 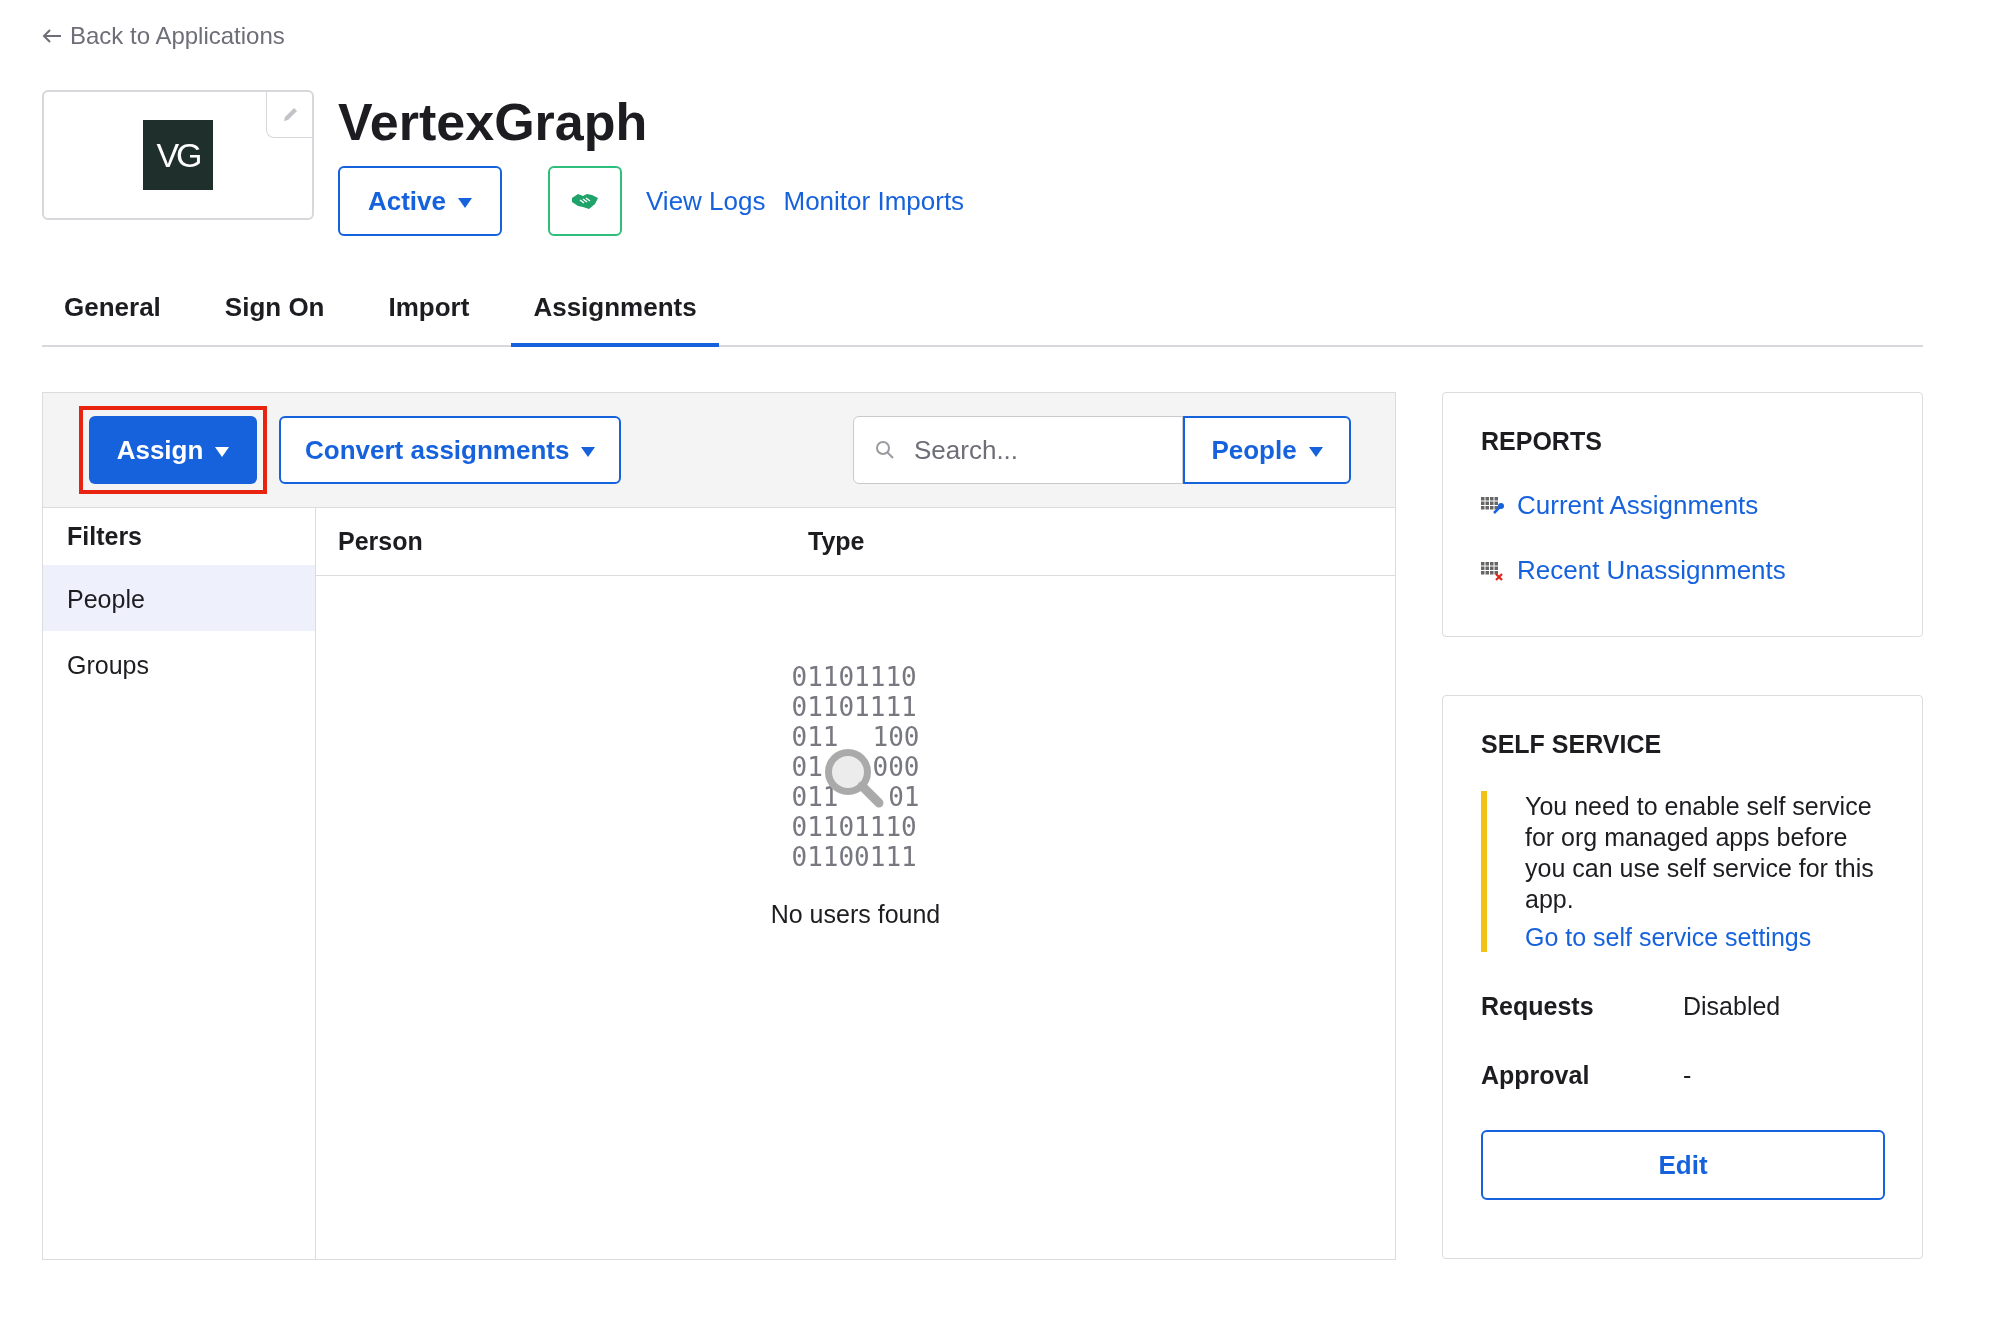 What do you see at coordinates (179, 664) in the screenshot?
I see `filter-item: Groups` at bounding box center [179, 664].